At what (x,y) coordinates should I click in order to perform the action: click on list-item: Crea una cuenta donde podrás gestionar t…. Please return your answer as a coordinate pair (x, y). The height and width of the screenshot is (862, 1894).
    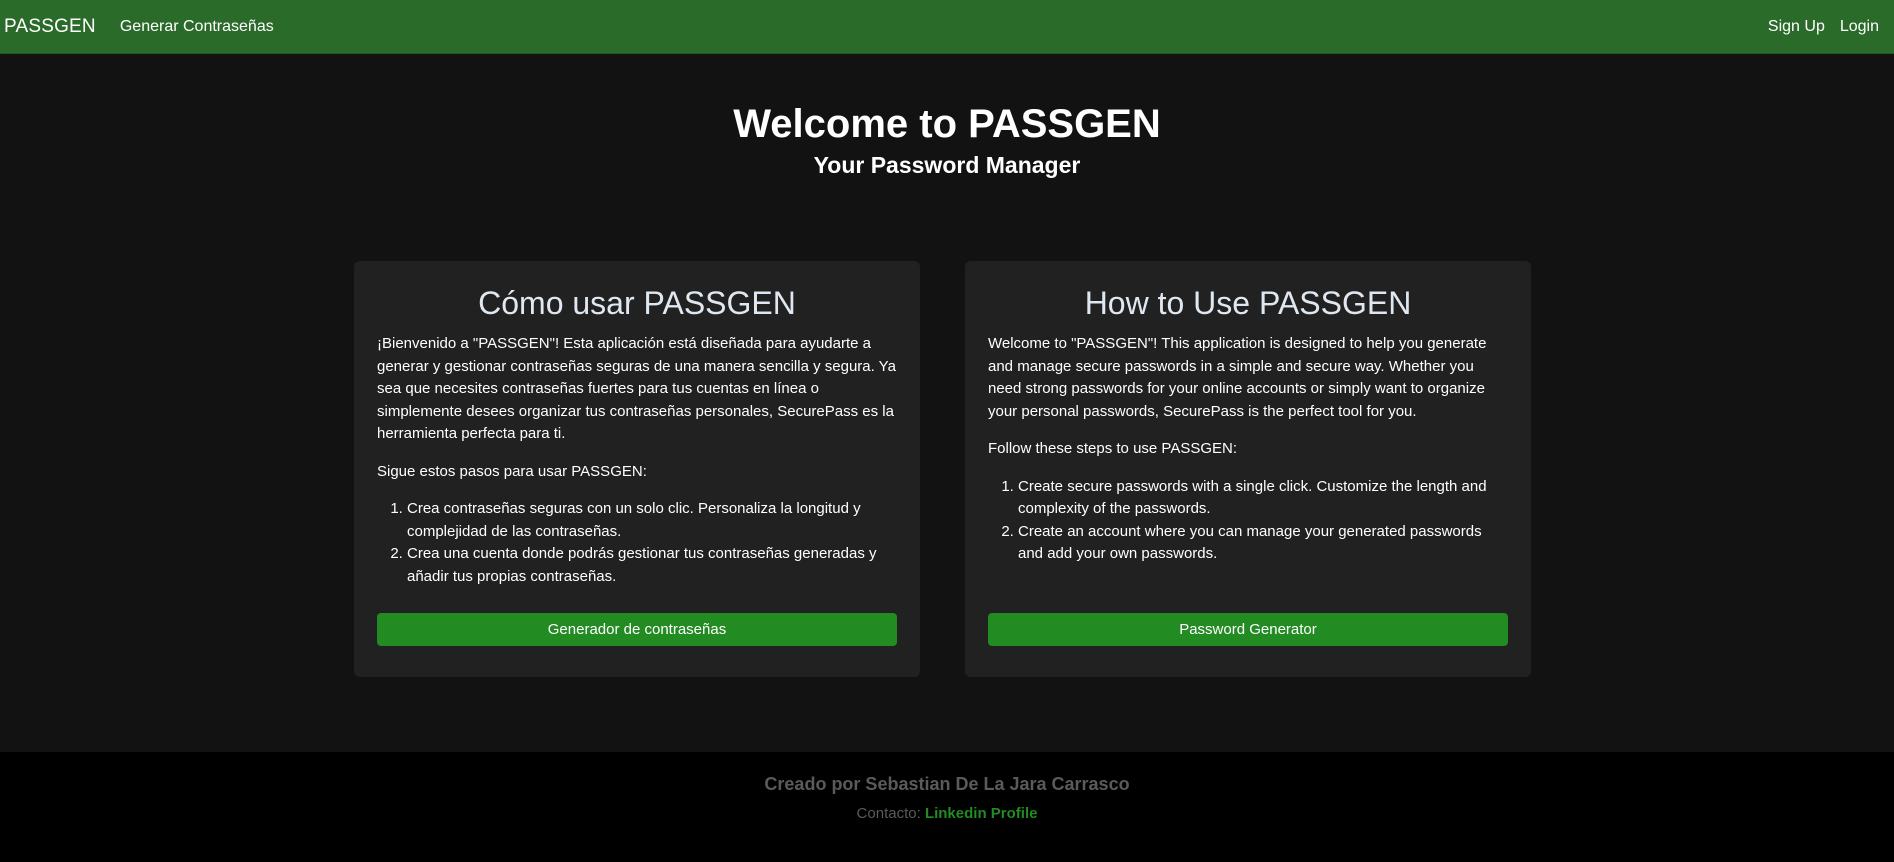
    Looking at the image, I should click on (652, 565).